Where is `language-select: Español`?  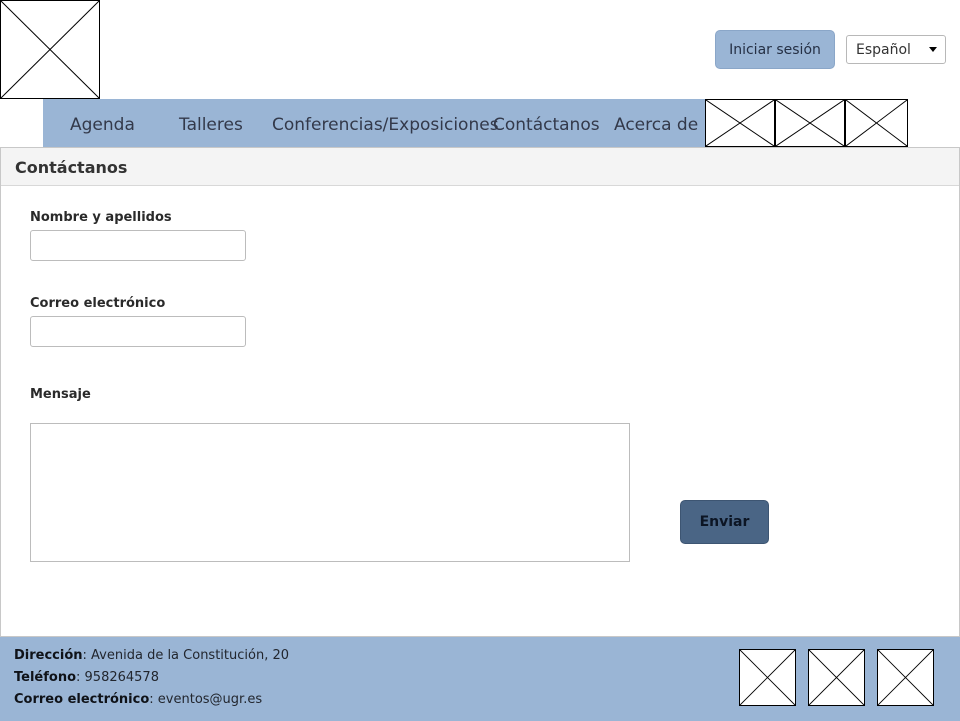 language-select: Español is located at coordinates (896, 49).